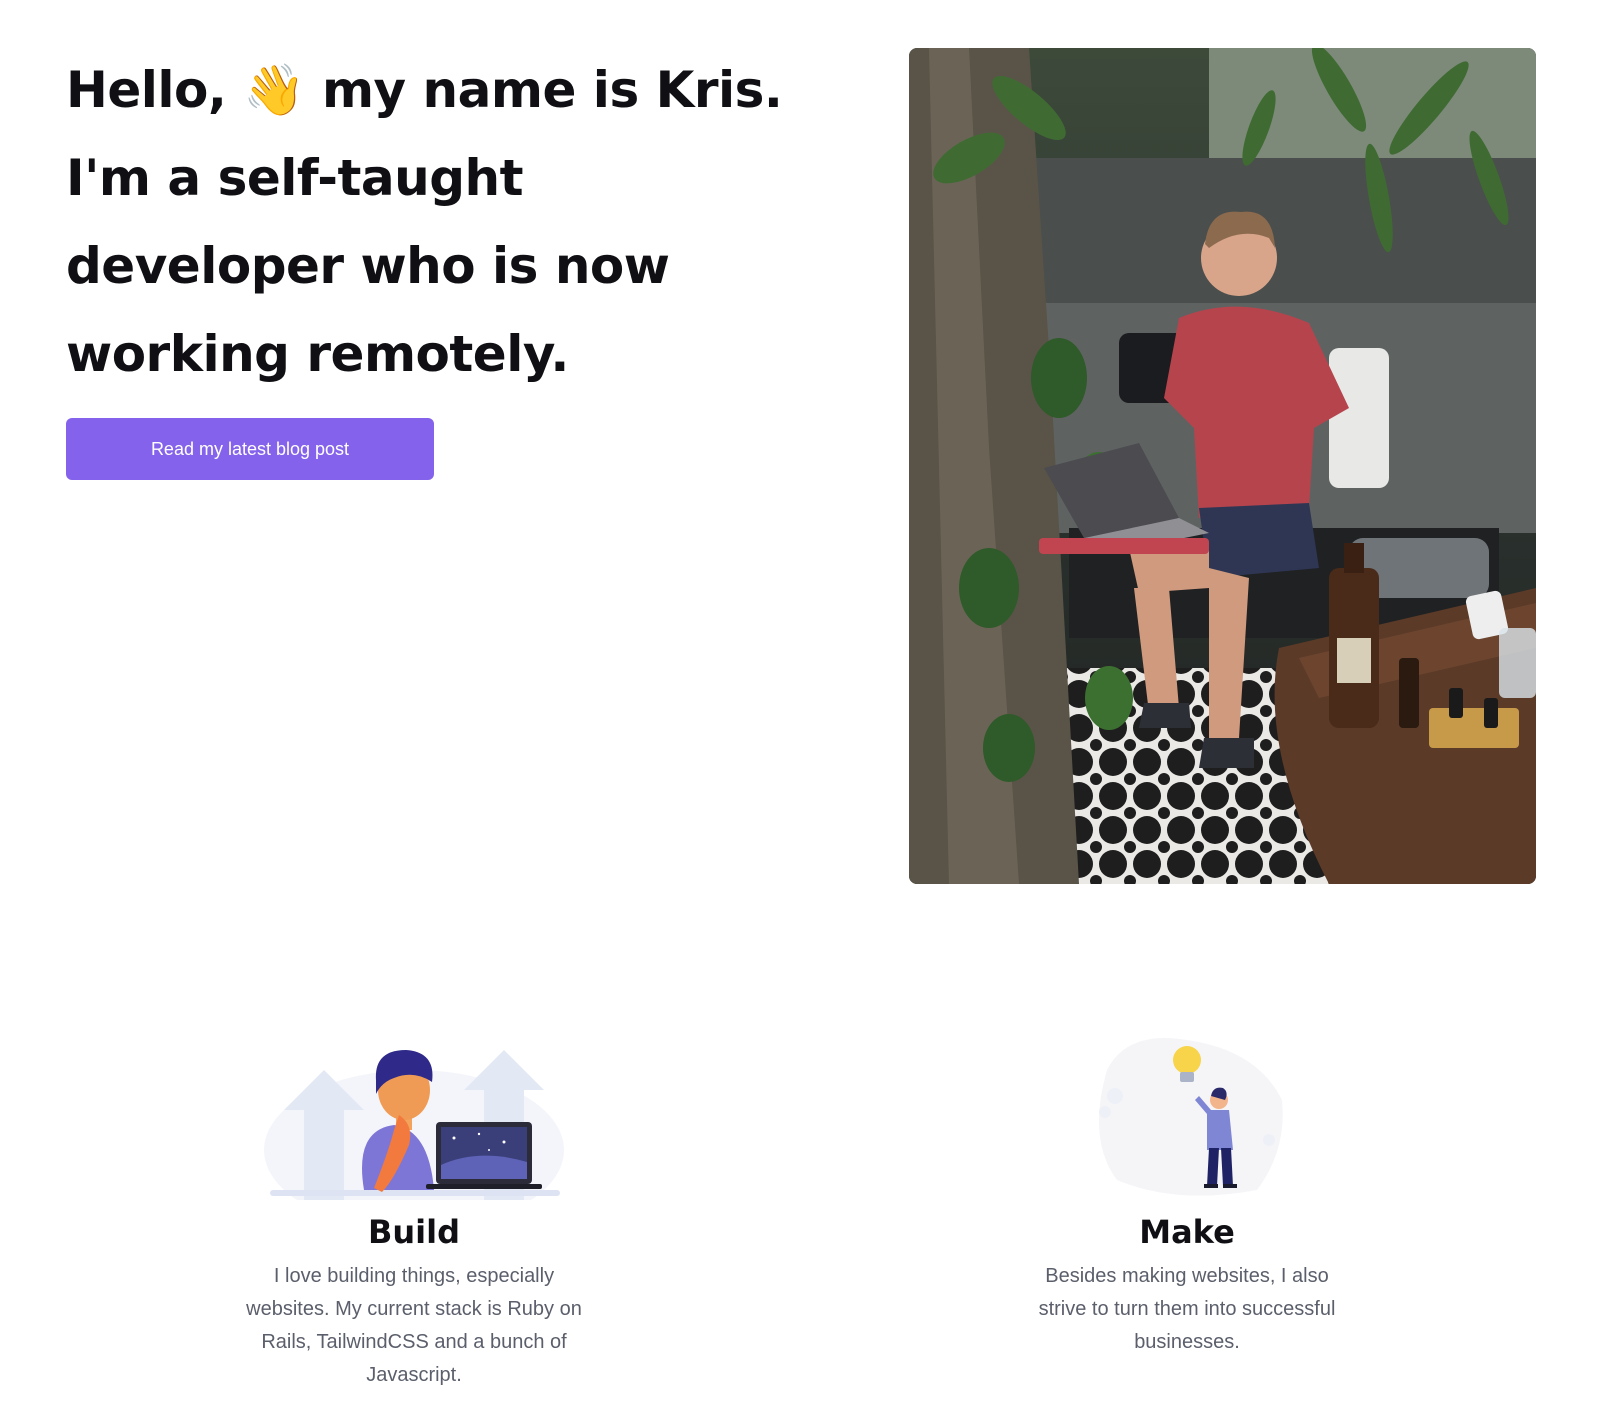 The height and width of the screenshot is (1421, 1600). What do you see at coordinates (1187, 1115) in the screenshot?
I see `person-with-lightbulb-icon` at bounding box center [1187, 1115].